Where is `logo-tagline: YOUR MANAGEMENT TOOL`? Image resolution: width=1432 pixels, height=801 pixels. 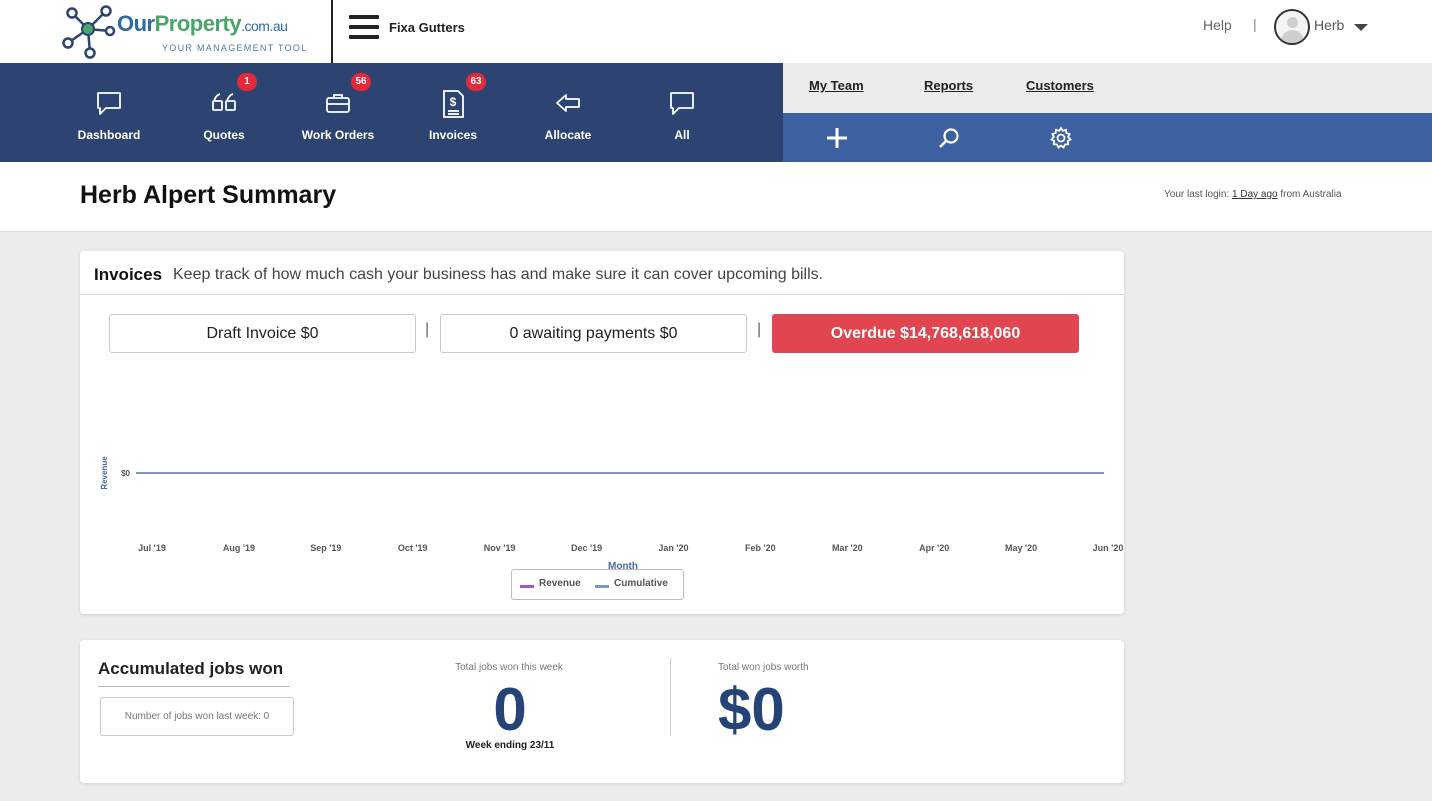
logo-tagline: YOUR MANAGEMENT TOOL is located at coordinates (235, 48).